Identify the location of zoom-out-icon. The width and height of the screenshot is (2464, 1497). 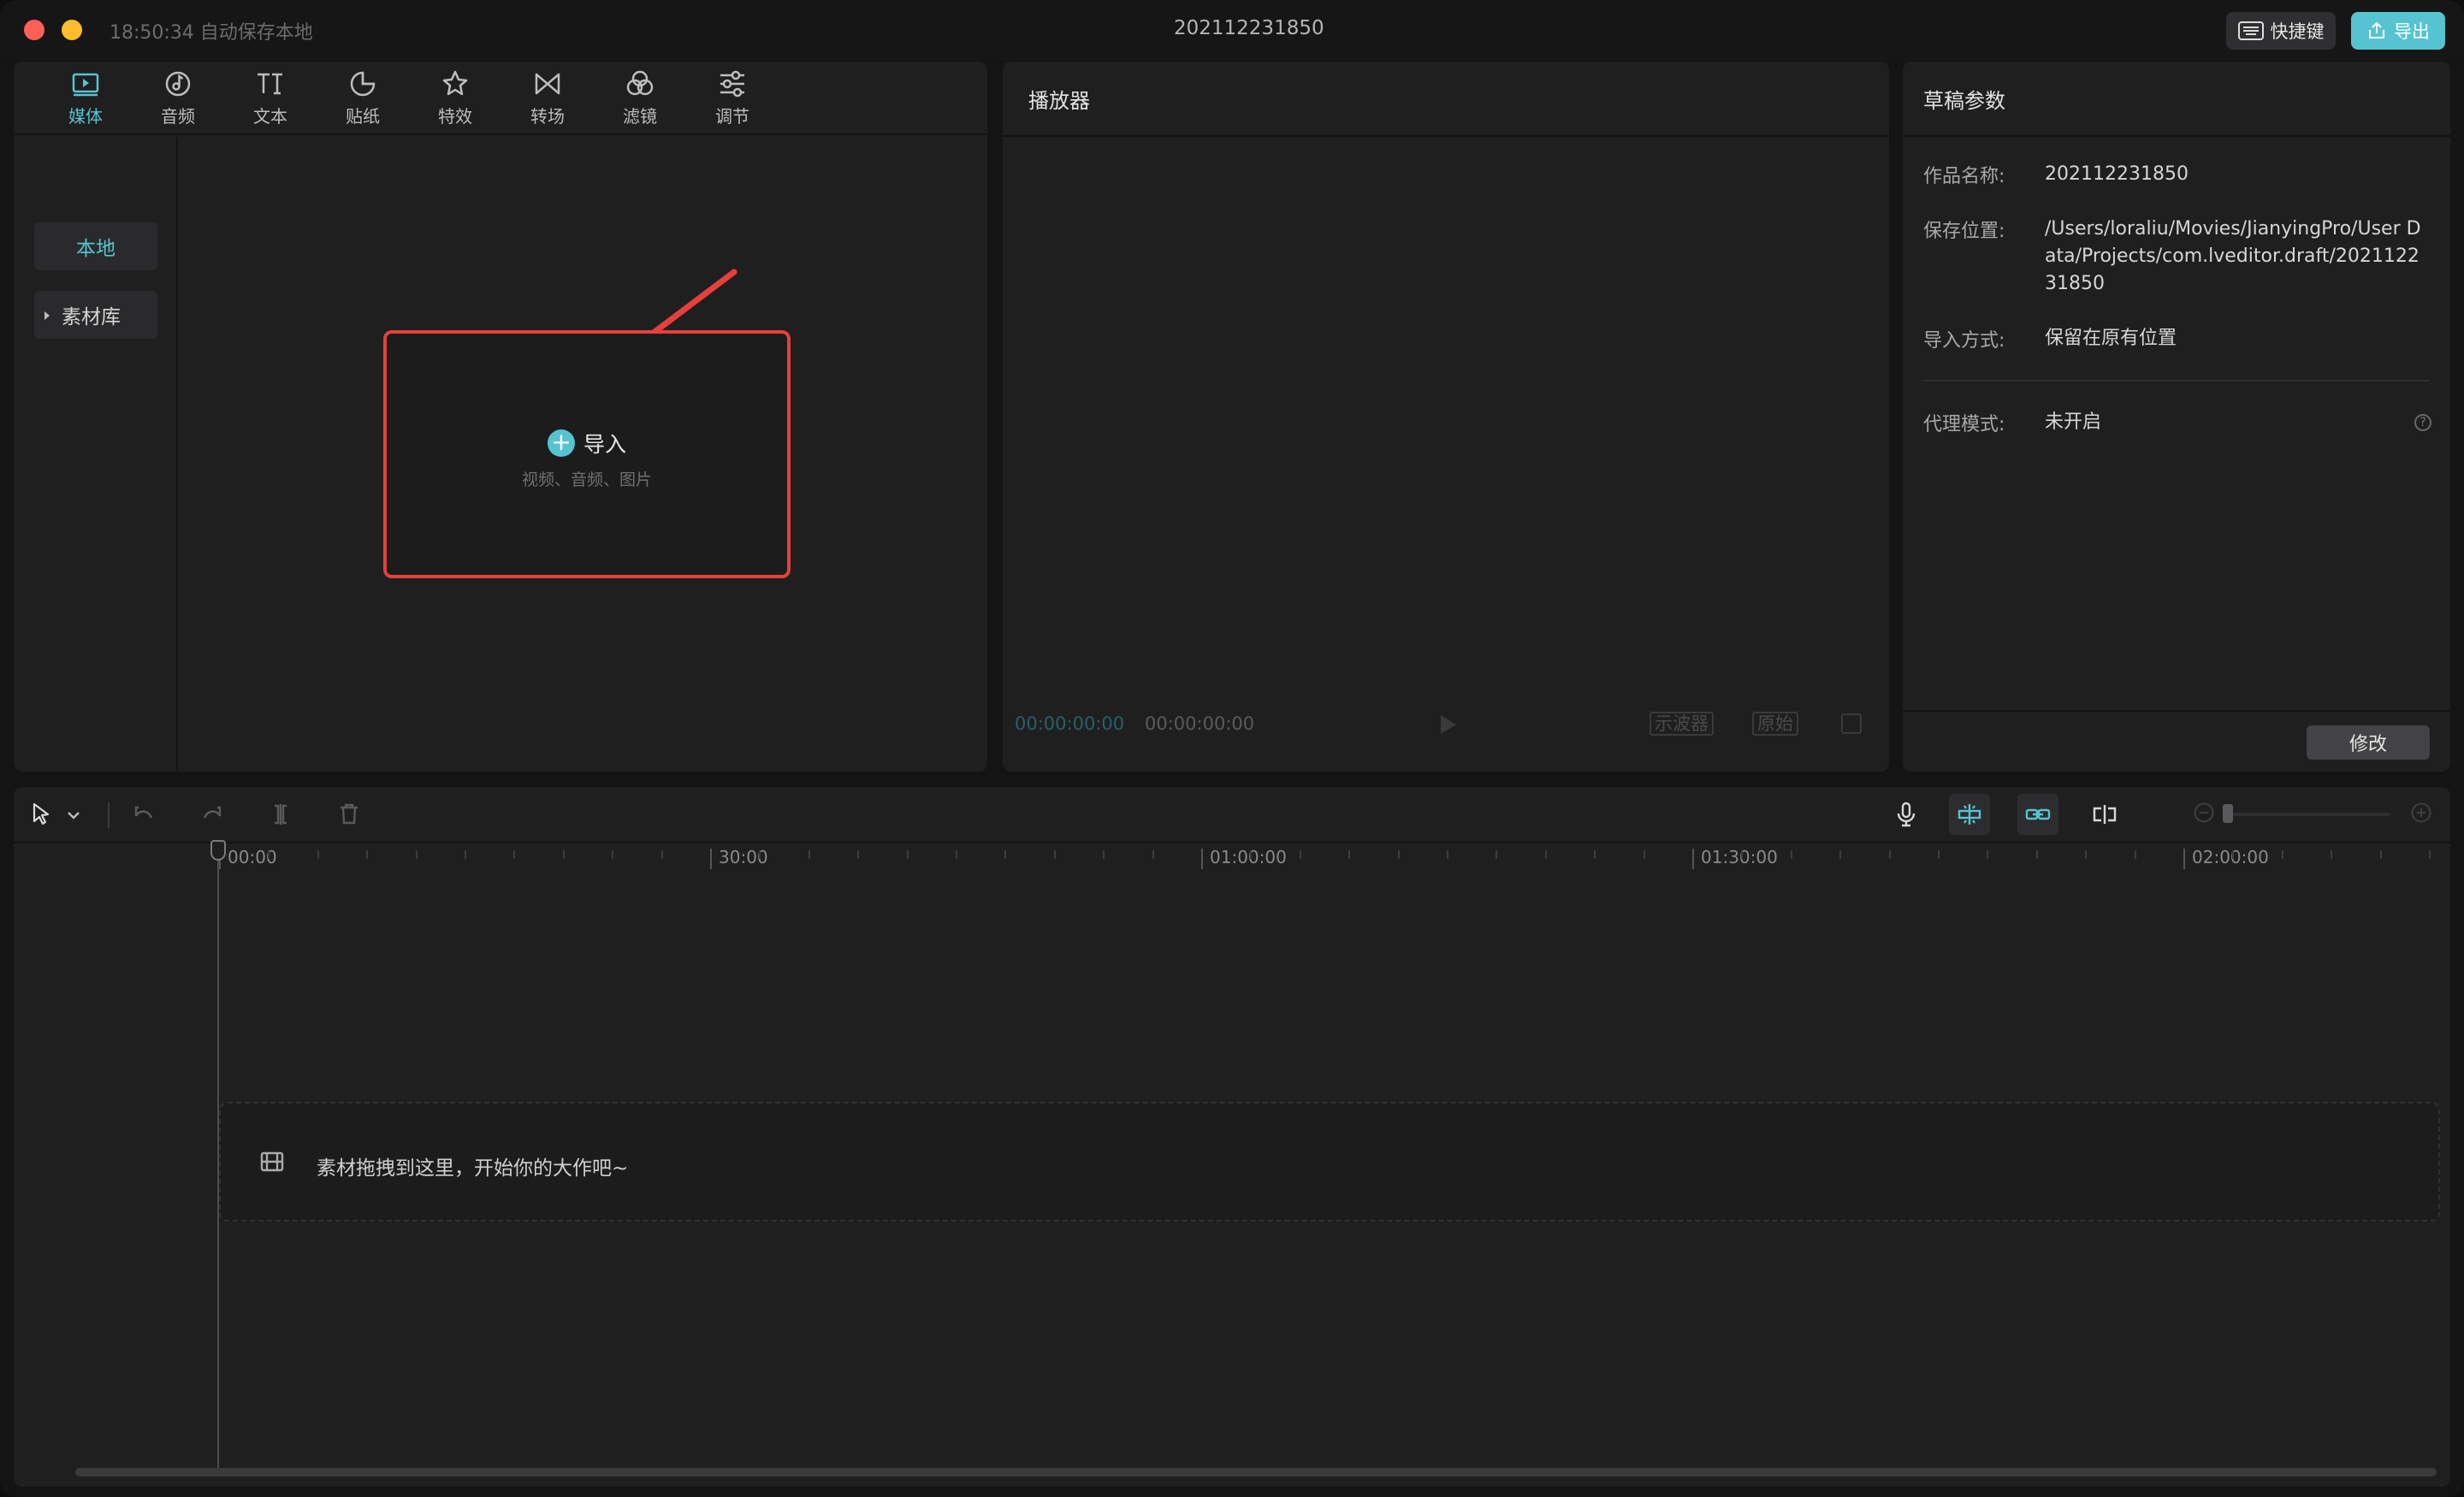
(2204, 814).